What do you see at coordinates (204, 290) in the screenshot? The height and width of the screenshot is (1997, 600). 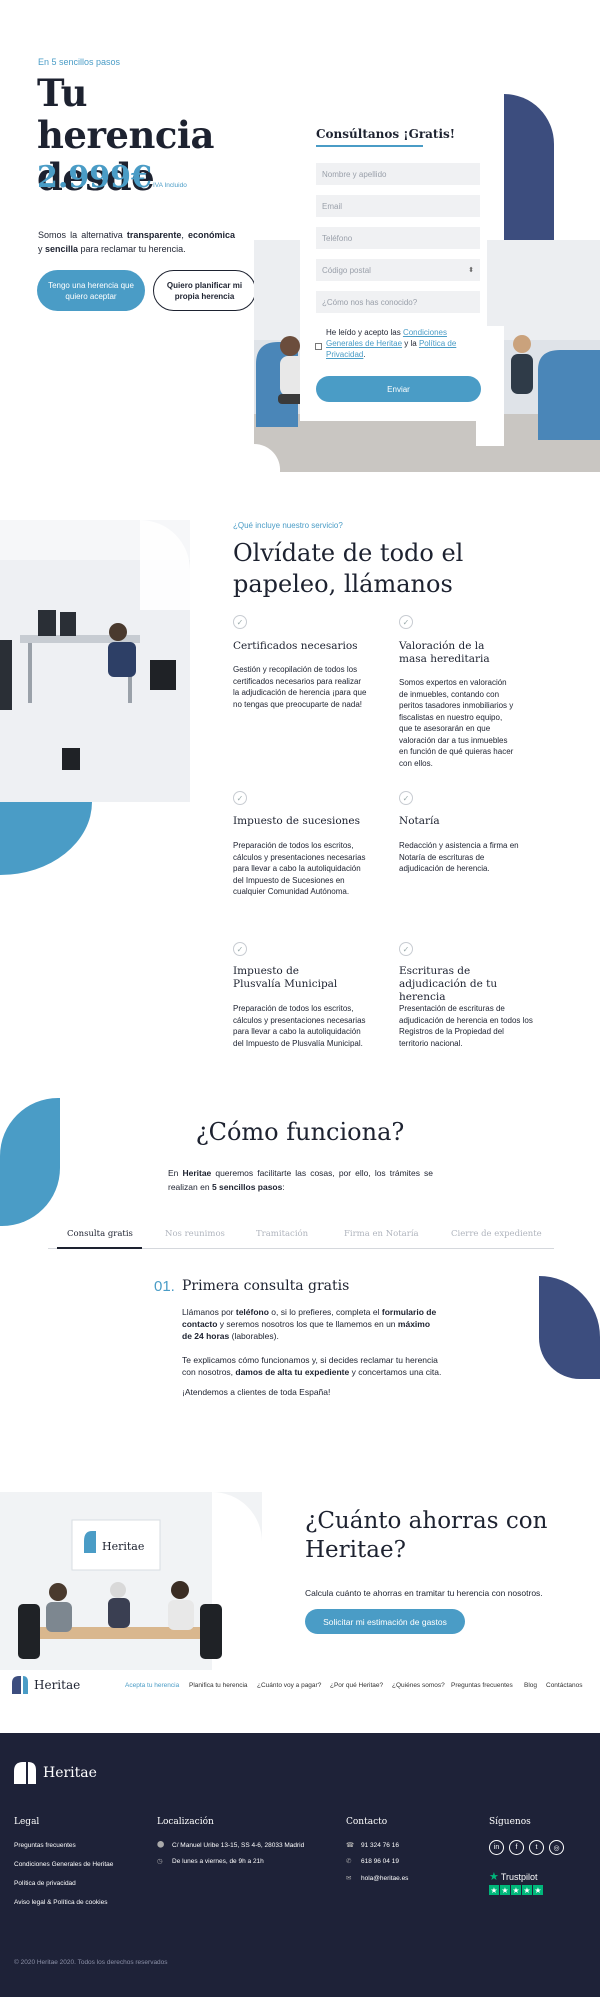 I see `plan-inheritance-button: Quiero planificar mi propia herencia` at bounding box center [204, 290].